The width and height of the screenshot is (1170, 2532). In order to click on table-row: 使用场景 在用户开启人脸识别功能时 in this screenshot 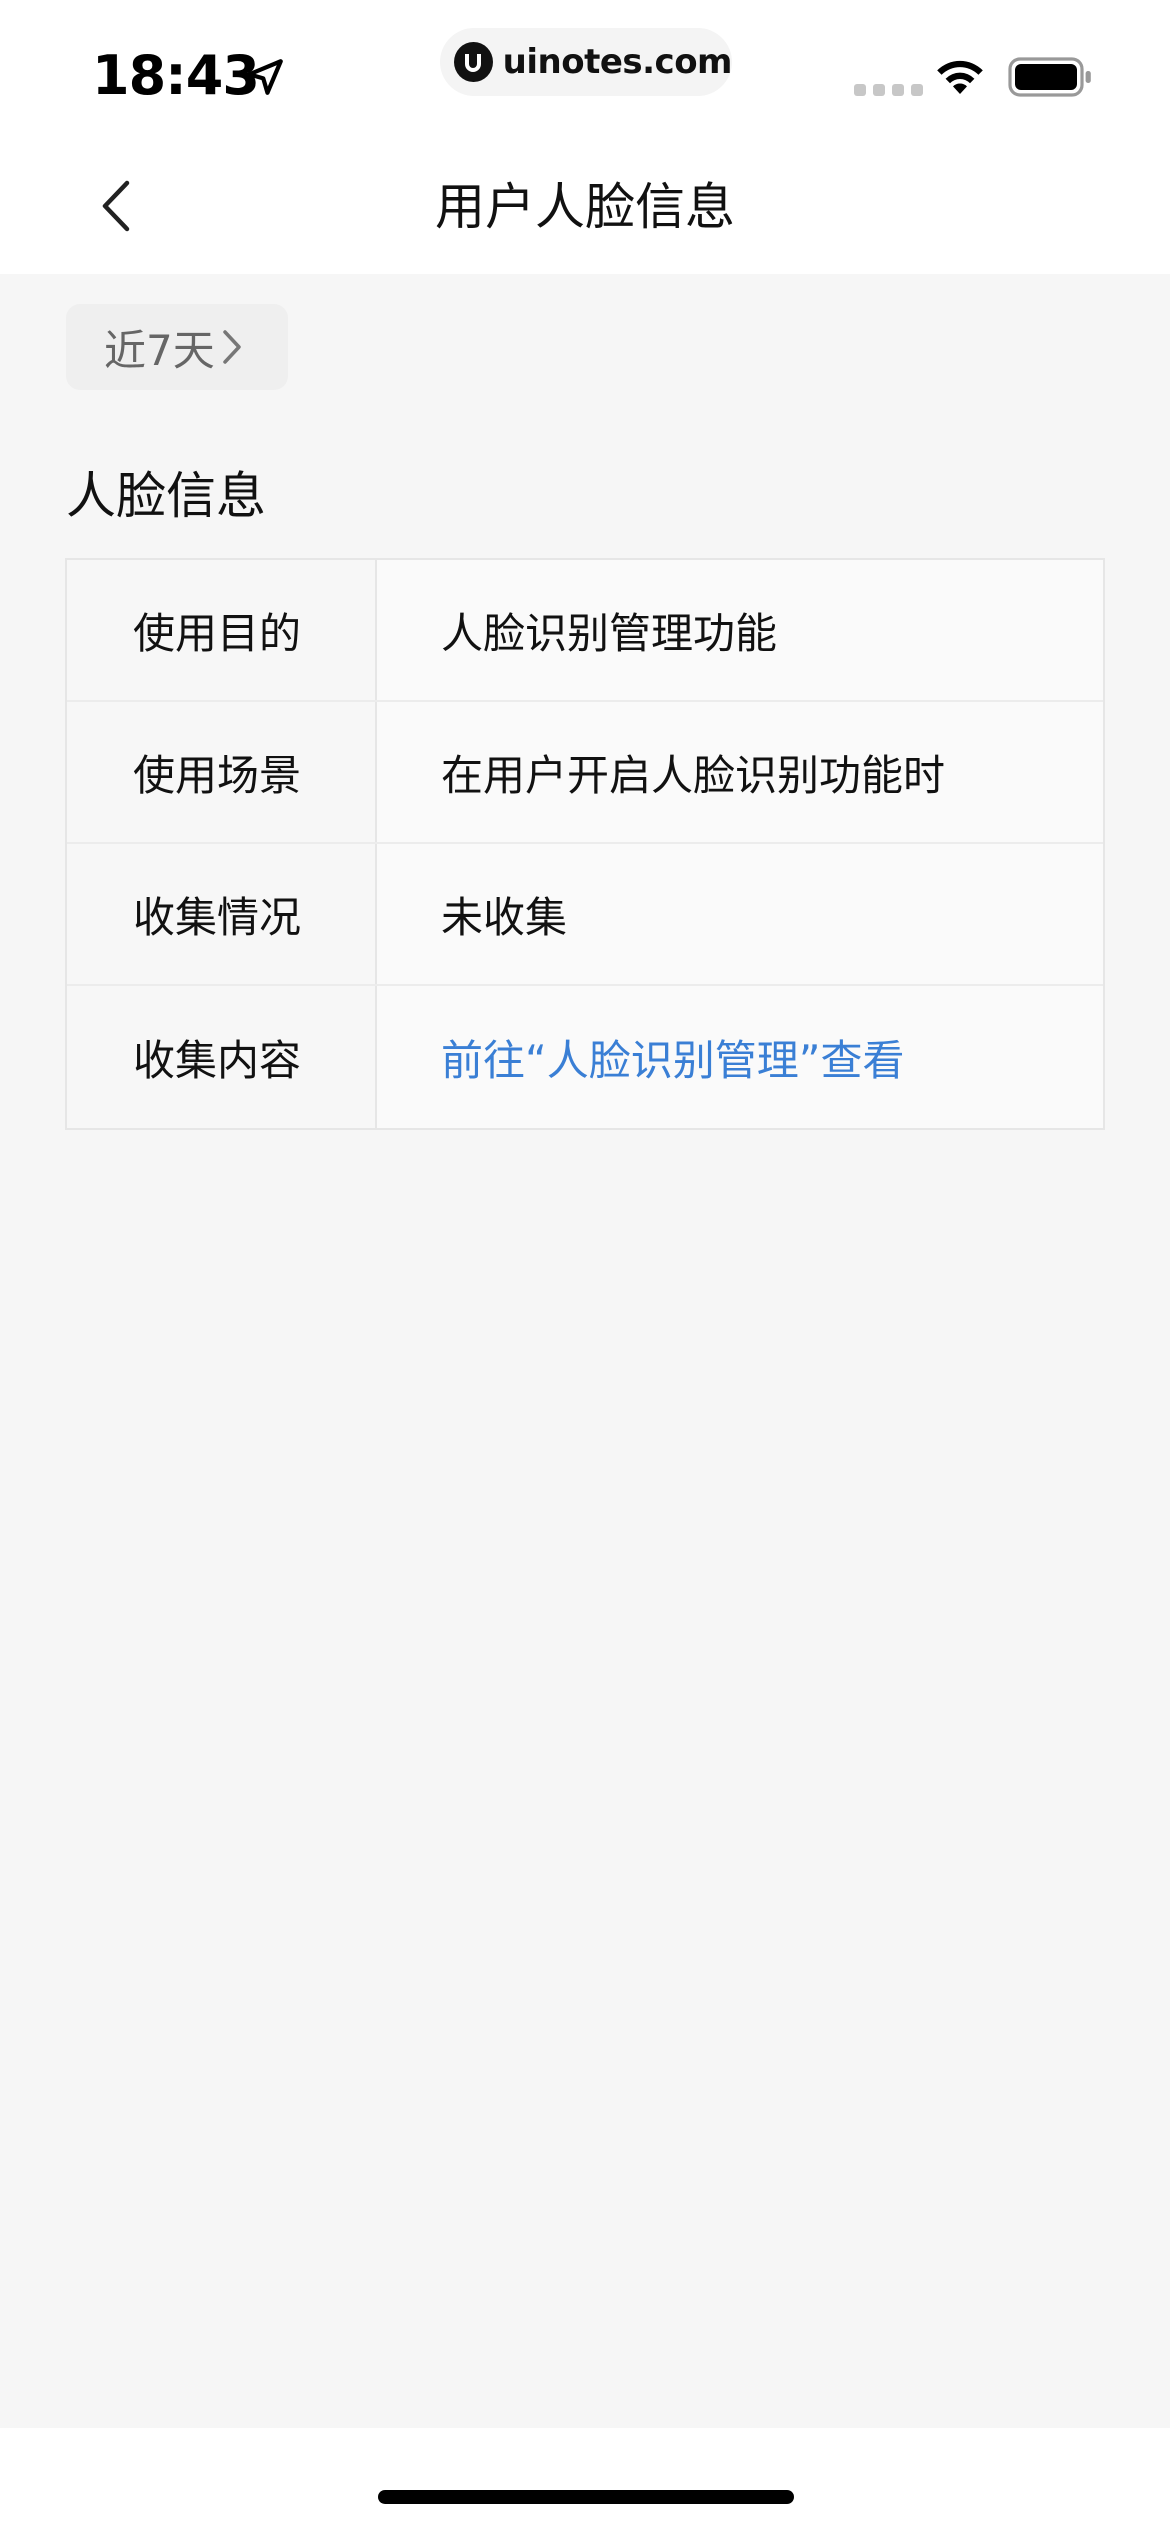, I will do `click(585, 773)`.